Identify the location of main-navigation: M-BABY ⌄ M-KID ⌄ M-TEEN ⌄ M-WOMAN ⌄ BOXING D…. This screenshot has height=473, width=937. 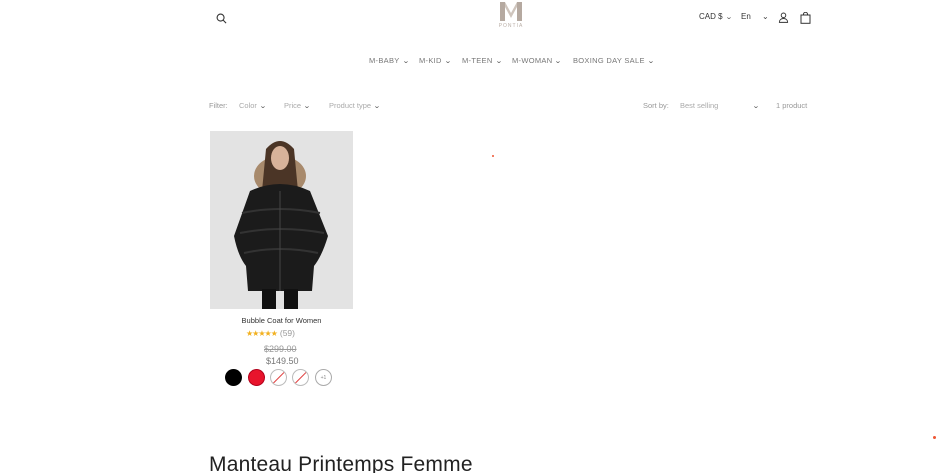
(468, 63).